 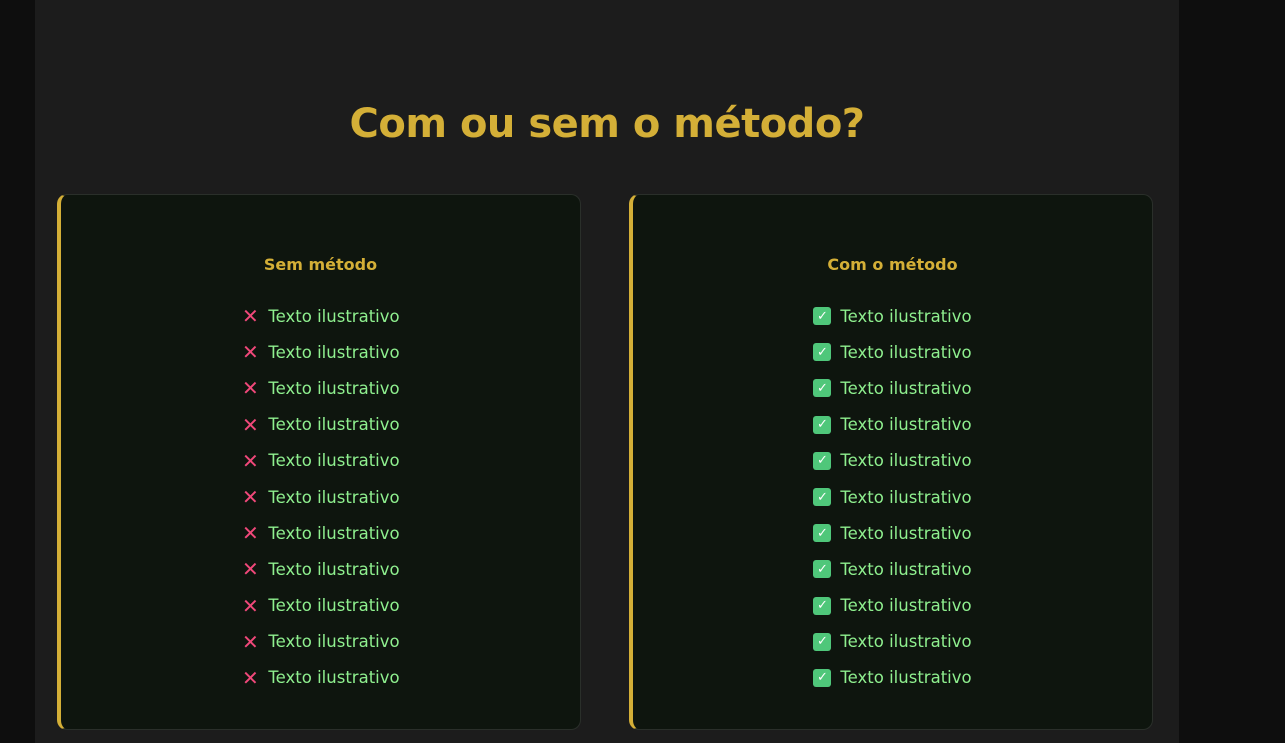 I want to click on card-heading: Sem método, so click(x=320, y=264).